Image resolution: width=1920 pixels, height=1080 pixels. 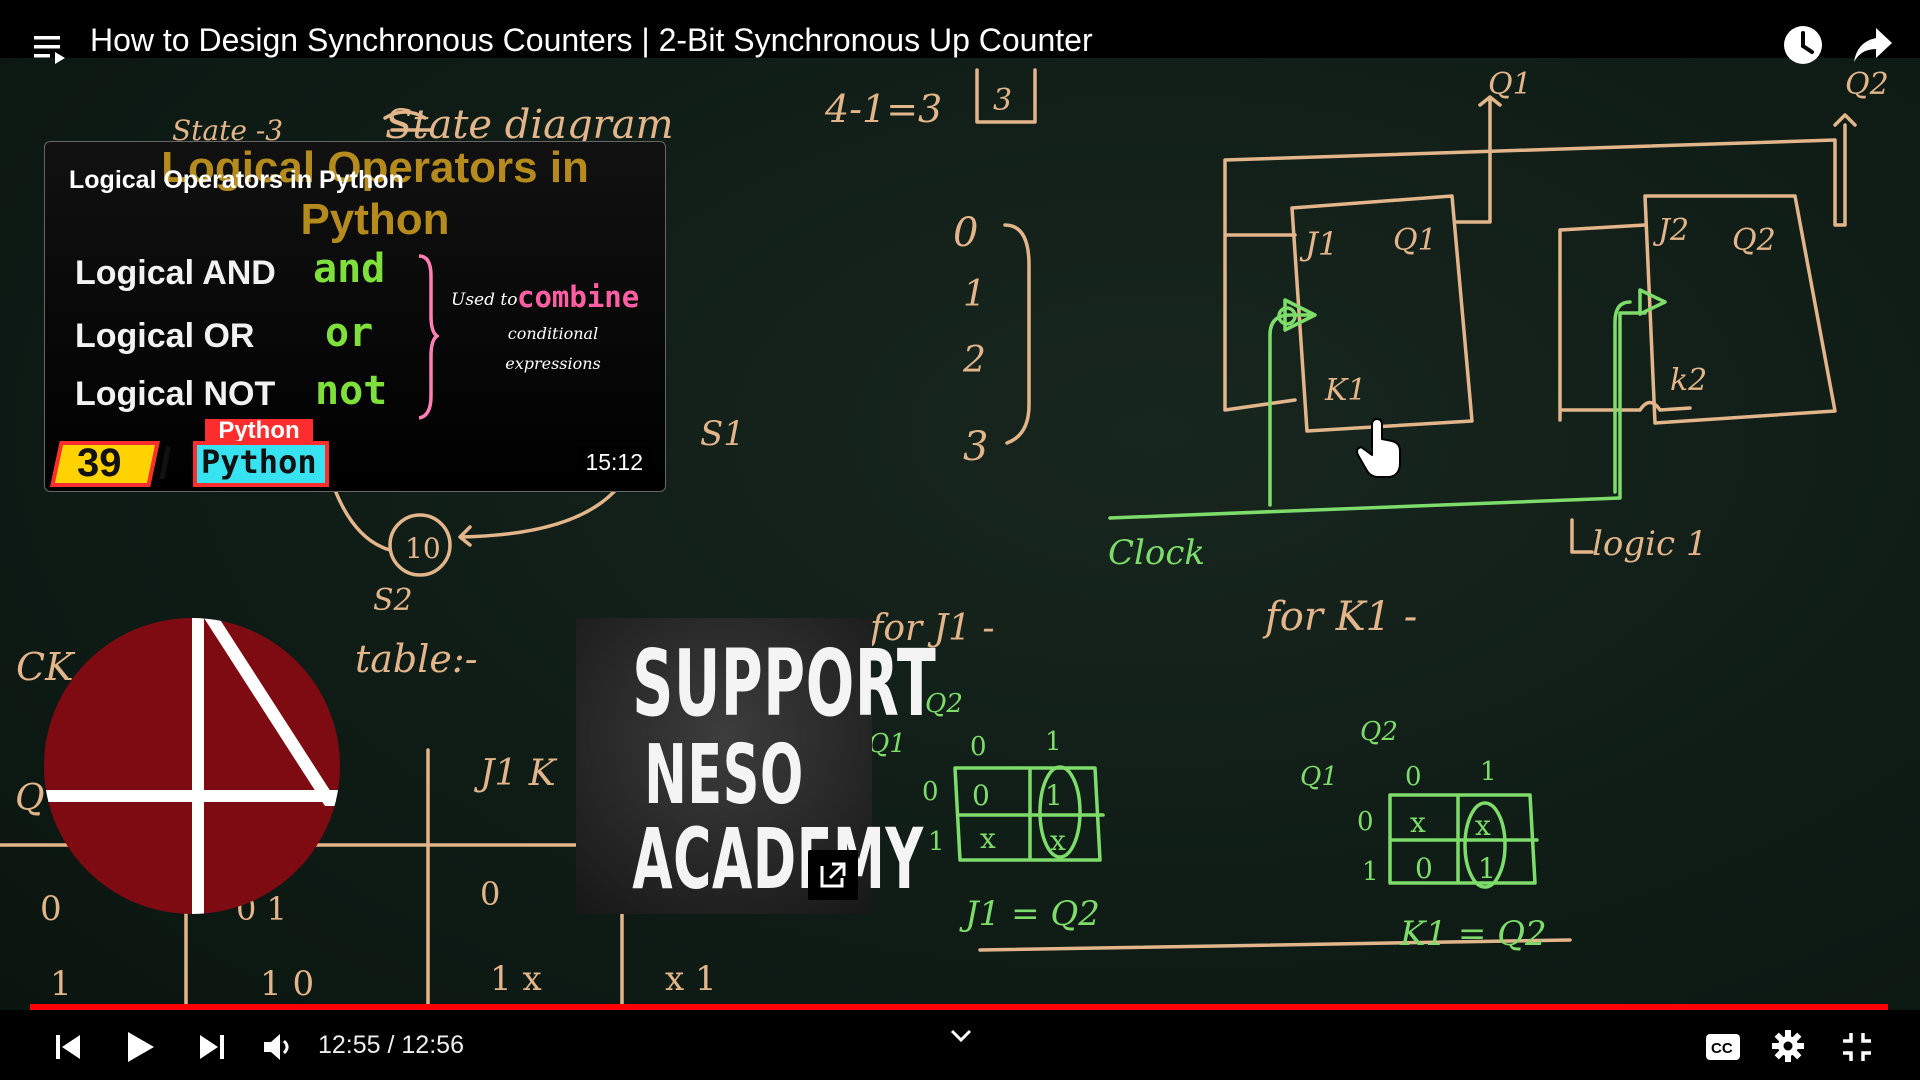 I want to click on channel-logo-icon, so click(x=192, y=766).